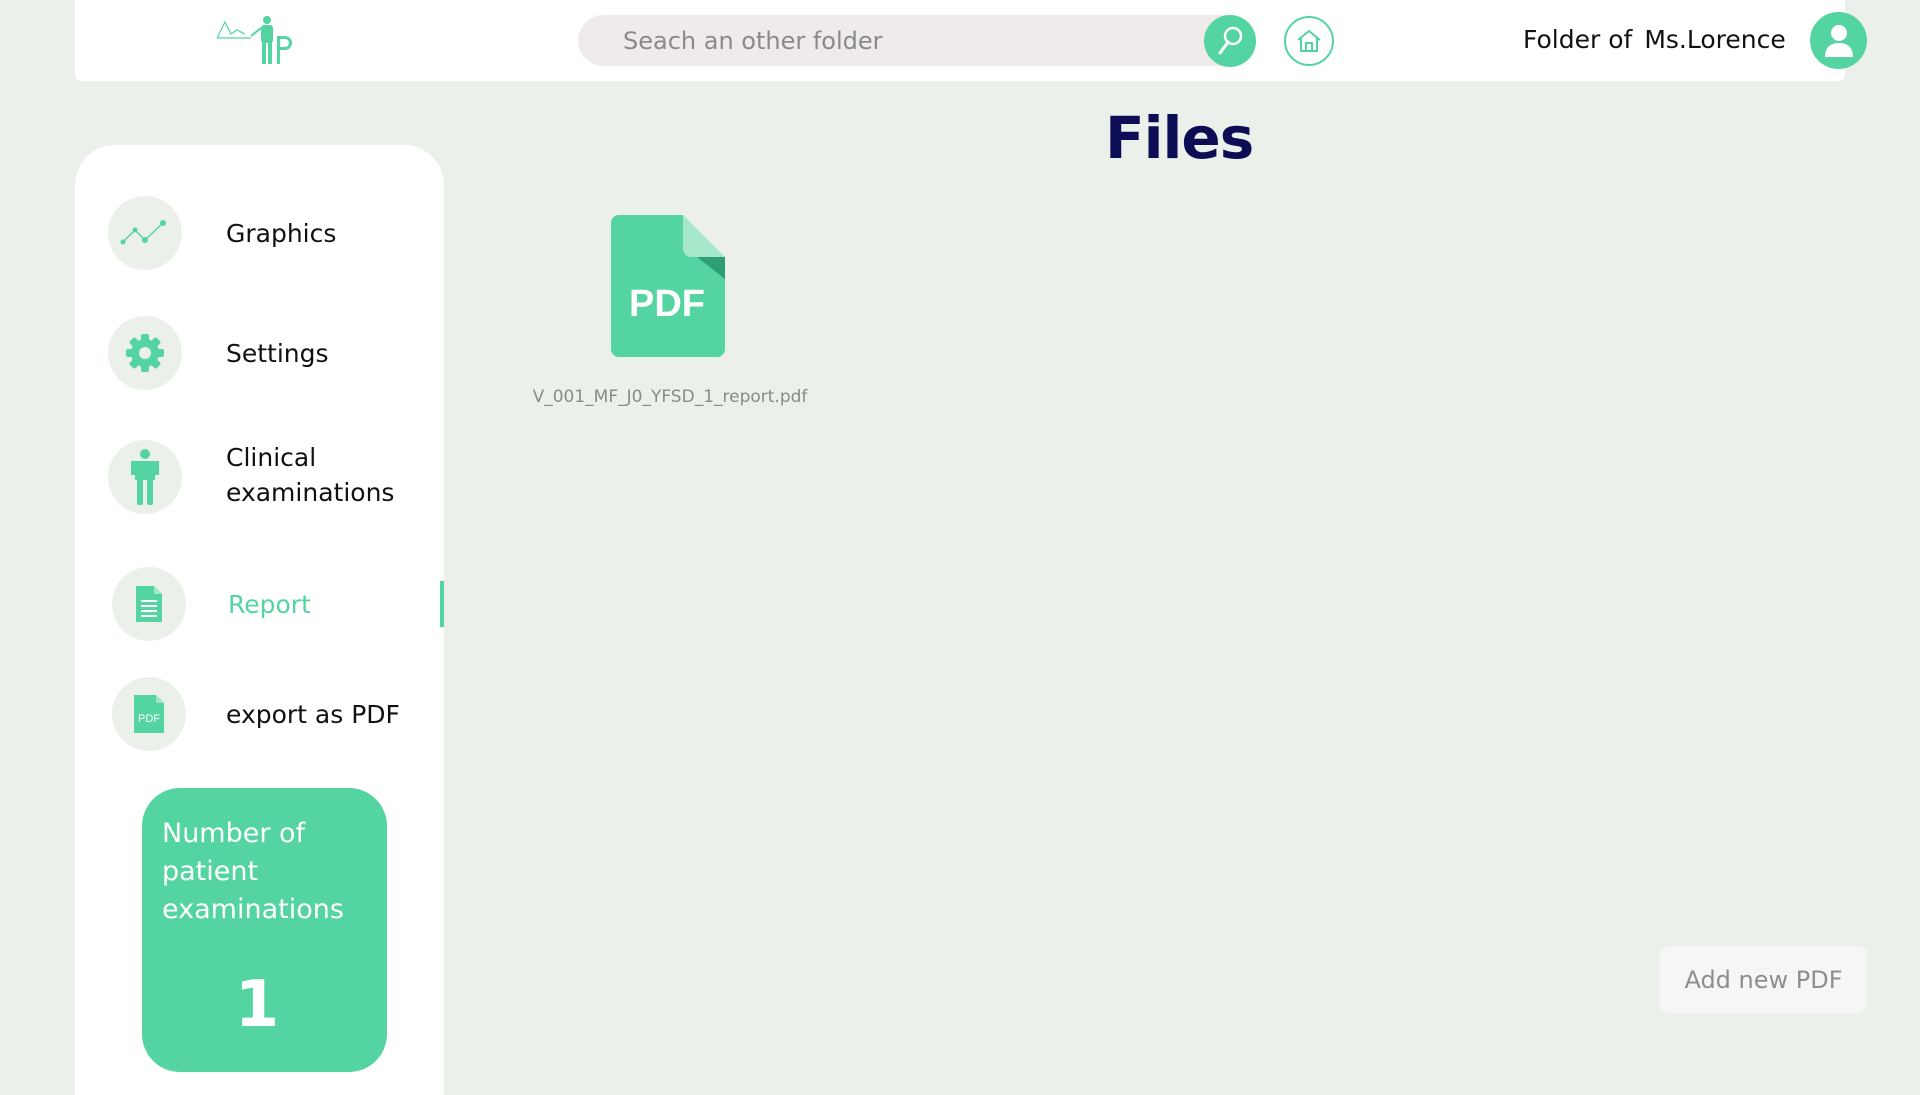 Image resolution: width=1920 pixels, height=1095 pixels. I want to click on add-pdf-button: Add new PDF, so click(1763, 979).